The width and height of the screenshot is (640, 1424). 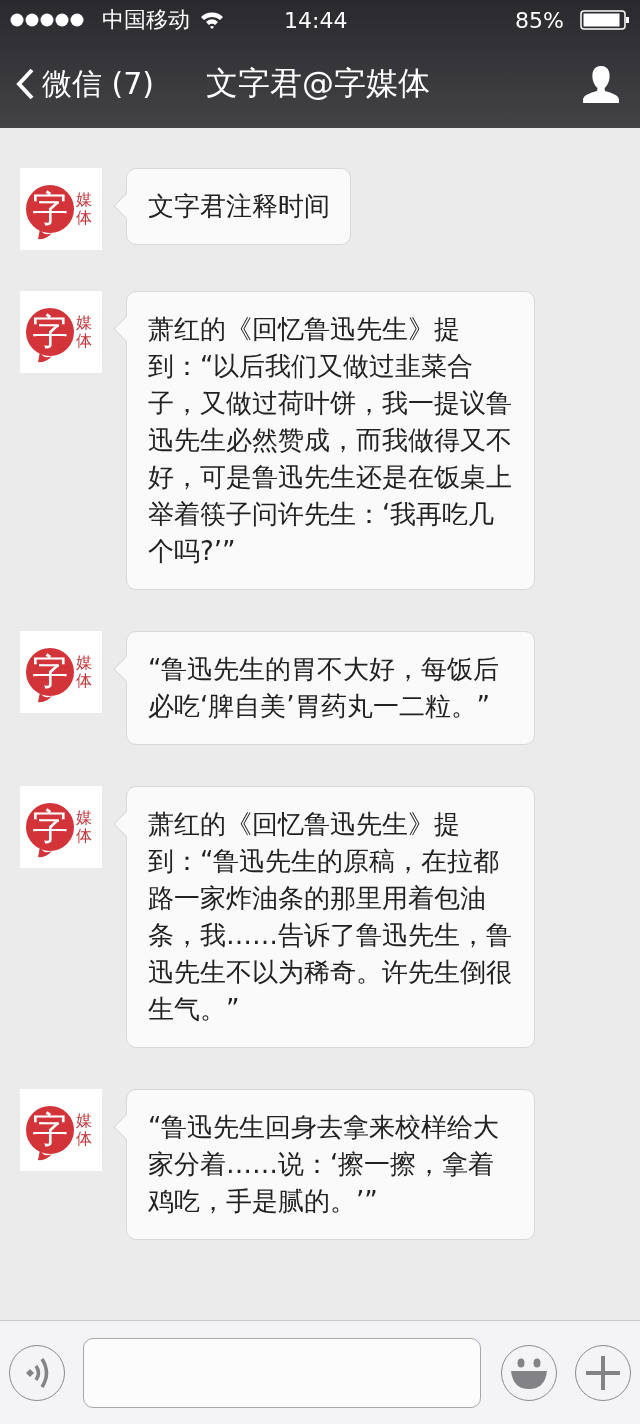 What do you see at coordinates (282, 1372) in the screenshot?
I see `message-input` at bounding box center [282, 1372].